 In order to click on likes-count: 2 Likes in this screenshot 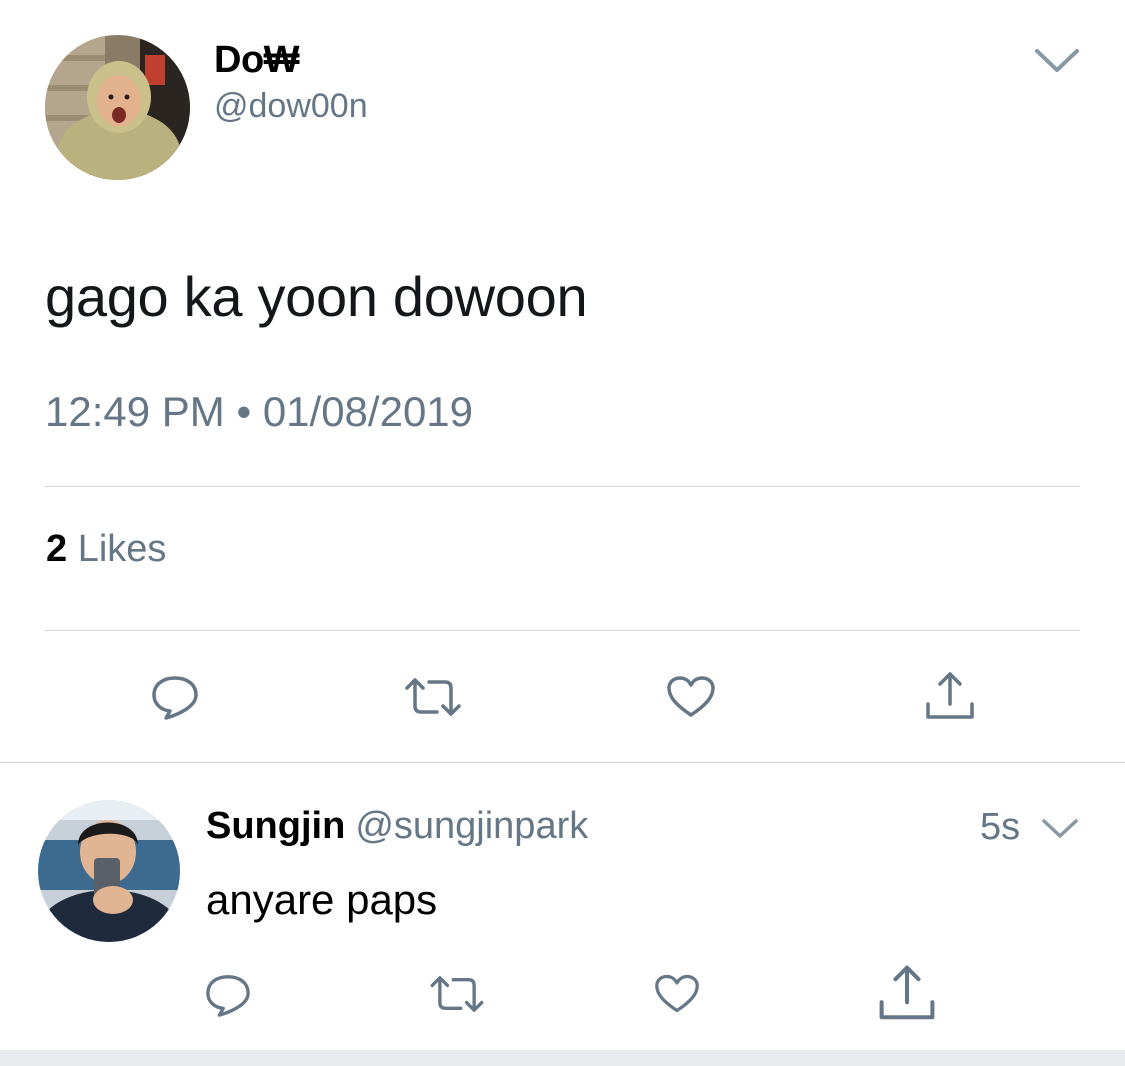, I will do `click(106, 549)`.